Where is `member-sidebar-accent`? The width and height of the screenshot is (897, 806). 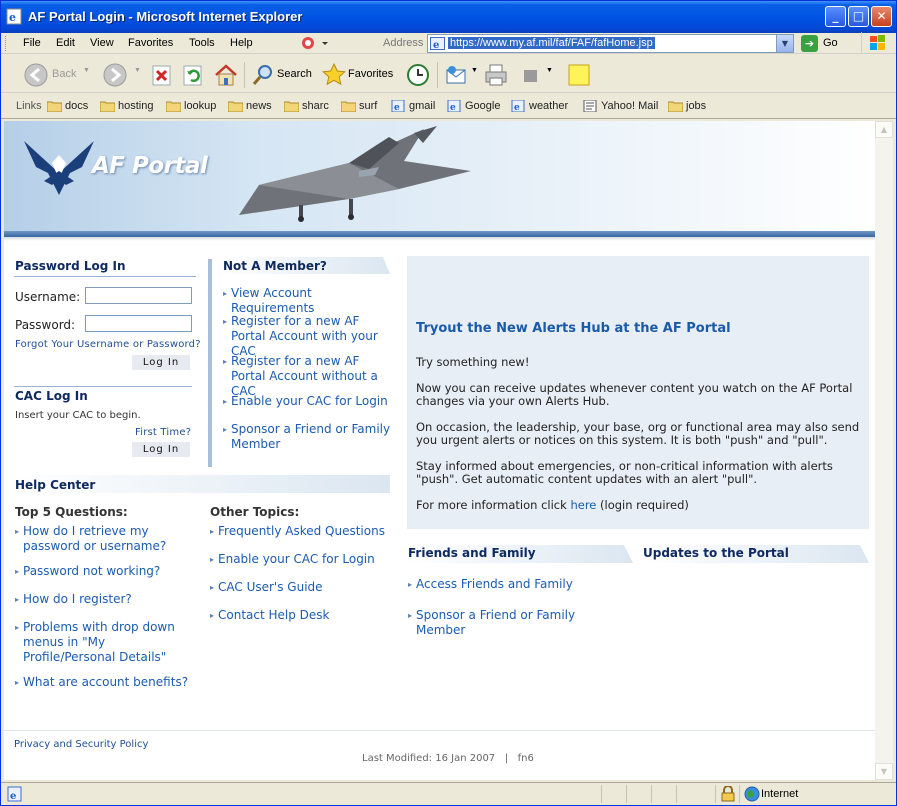 member-sidebar-accent is located at coordinates (210, 363).